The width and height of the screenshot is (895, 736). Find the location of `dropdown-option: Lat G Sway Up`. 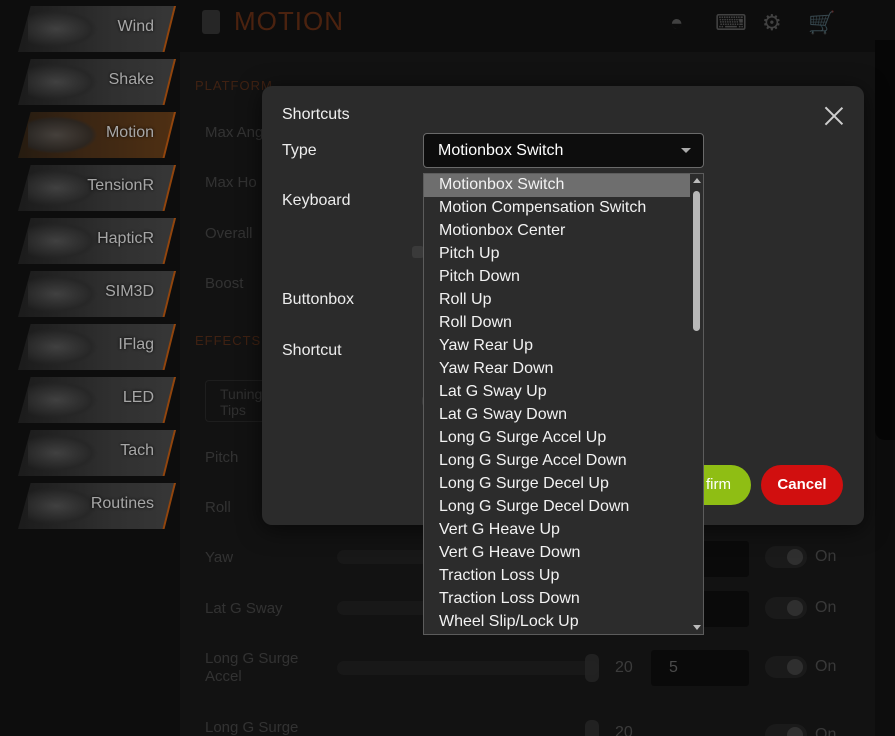

dropdown-option: Lat G Sway Up is located at coordinates (557, 392).